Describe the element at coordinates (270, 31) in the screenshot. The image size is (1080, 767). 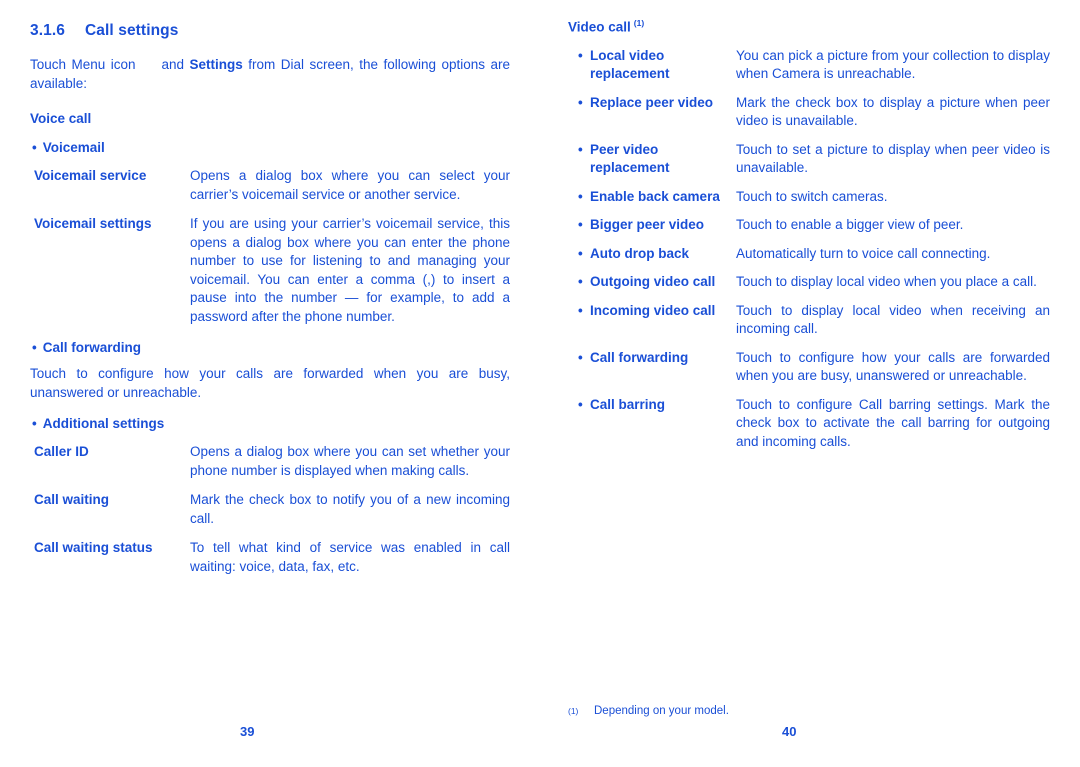
I see `page-title: 3.1.6 Call settings` at that location.